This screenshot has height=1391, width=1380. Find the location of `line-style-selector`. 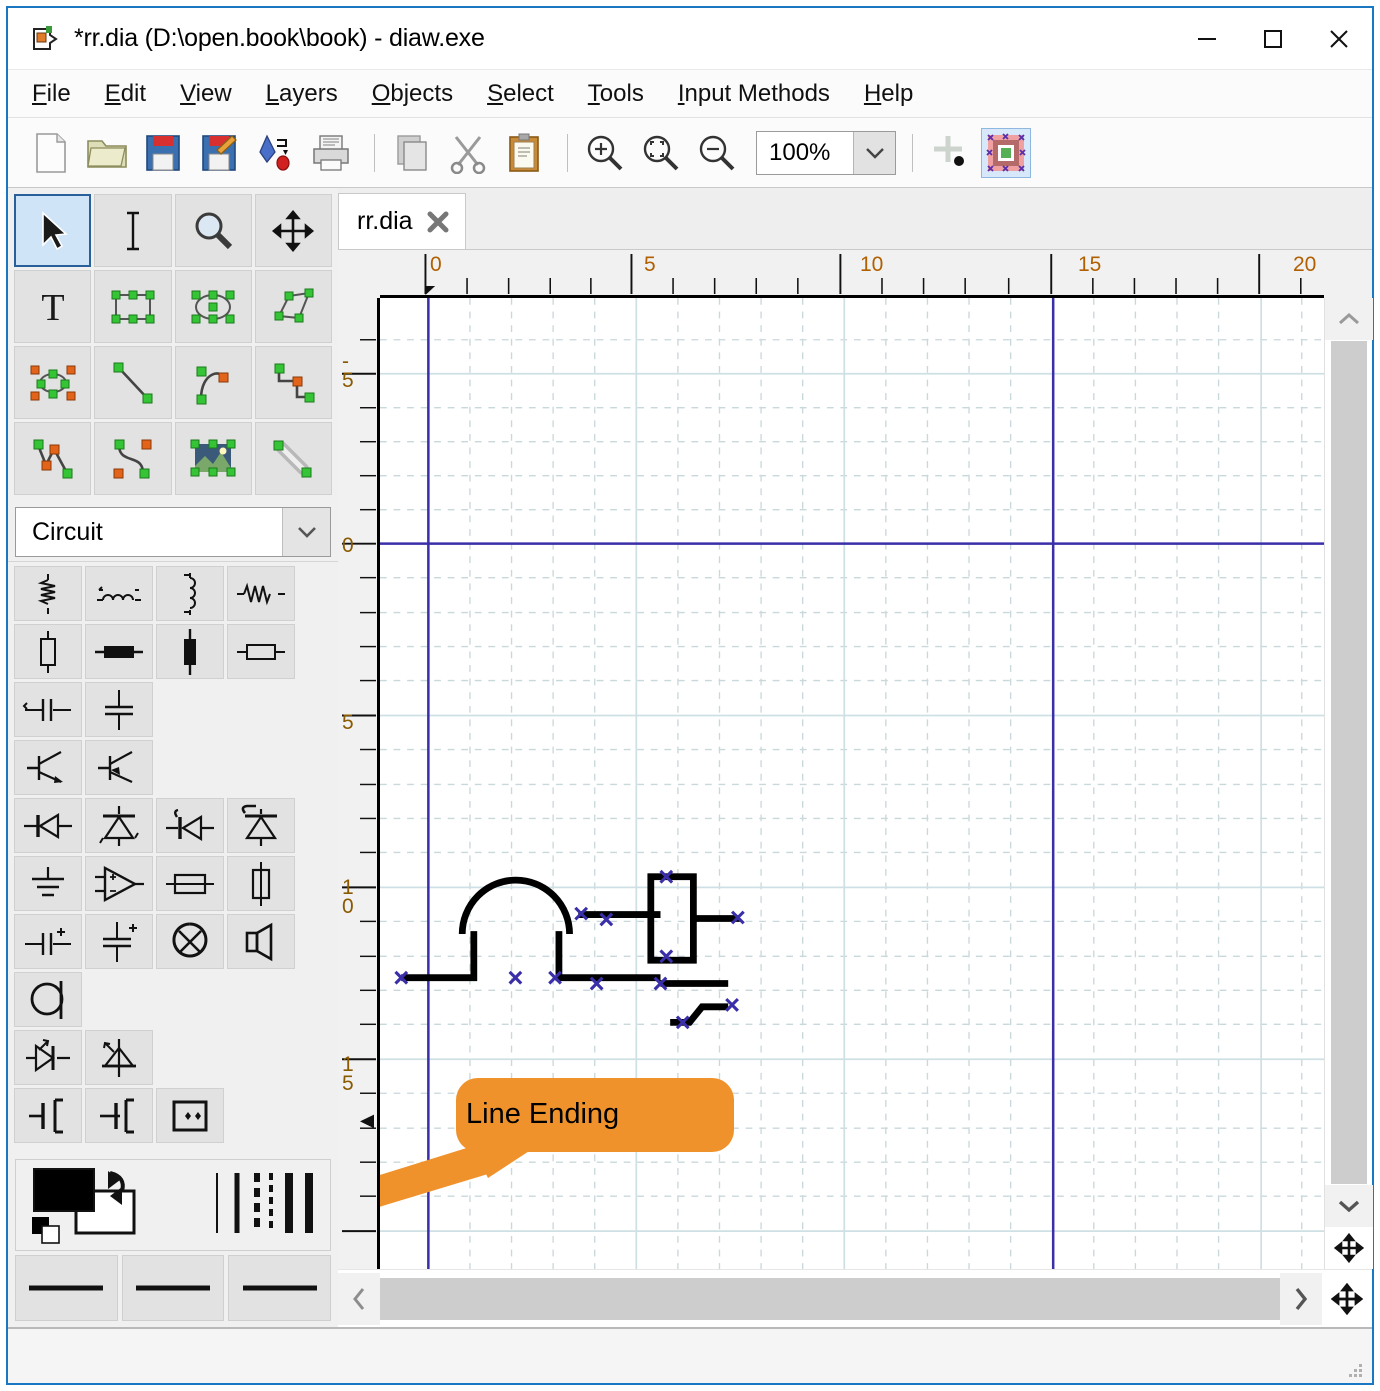

line-style-selector is located at coordinates (266, 1203).